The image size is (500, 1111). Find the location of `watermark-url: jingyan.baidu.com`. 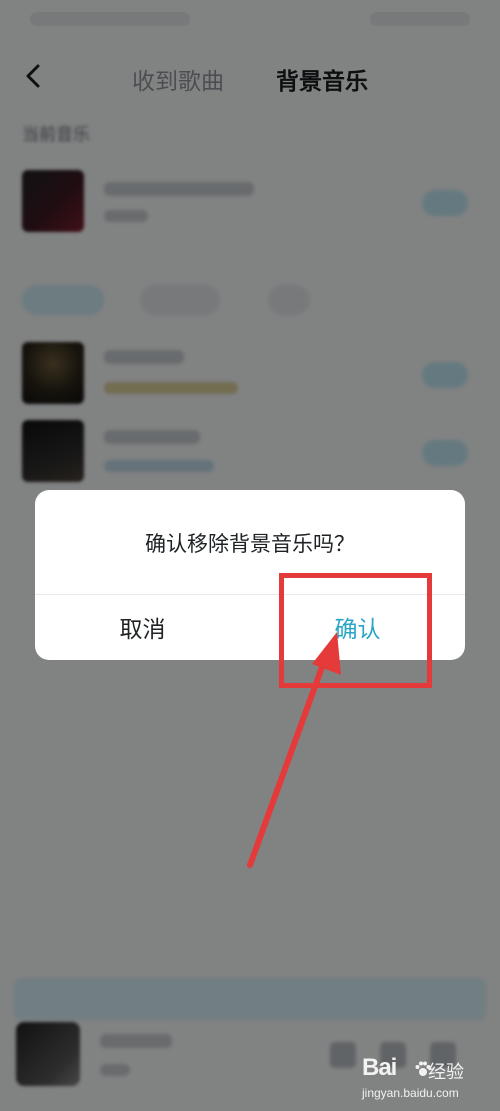

watermark-url: jingyan.baidu.com is located at coordinates (410, 1093).